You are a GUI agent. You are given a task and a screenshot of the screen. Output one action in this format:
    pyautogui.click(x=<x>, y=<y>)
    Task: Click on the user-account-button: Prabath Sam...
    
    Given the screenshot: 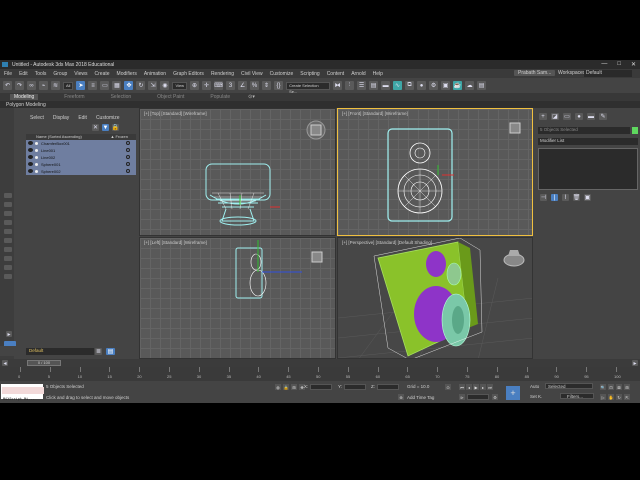 What is the action you would take?
    pyautogui.click(x=535, y=73)
    